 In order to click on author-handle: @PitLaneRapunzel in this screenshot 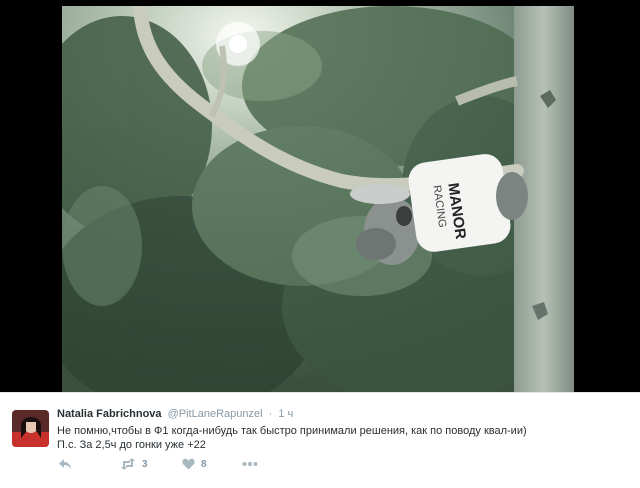, I will do `click(215, 414)`.